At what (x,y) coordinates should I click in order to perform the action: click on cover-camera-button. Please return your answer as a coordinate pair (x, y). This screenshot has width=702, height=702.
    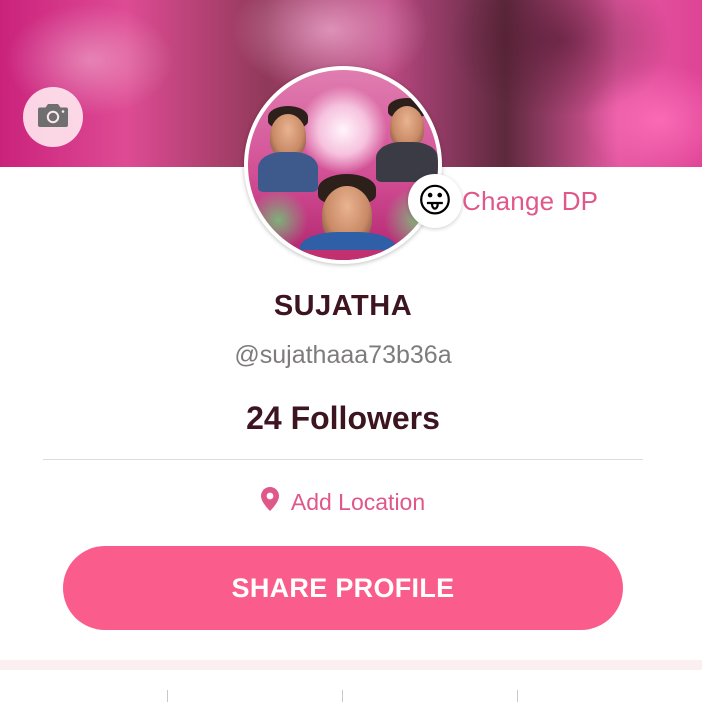
    Looking at the image, I should click on (53, 117).